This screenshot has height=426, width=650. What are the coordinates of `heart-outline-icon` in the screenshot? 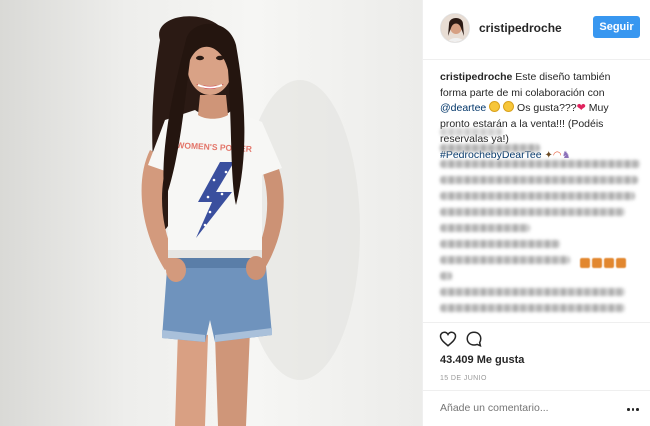 It's located at (448, 339).